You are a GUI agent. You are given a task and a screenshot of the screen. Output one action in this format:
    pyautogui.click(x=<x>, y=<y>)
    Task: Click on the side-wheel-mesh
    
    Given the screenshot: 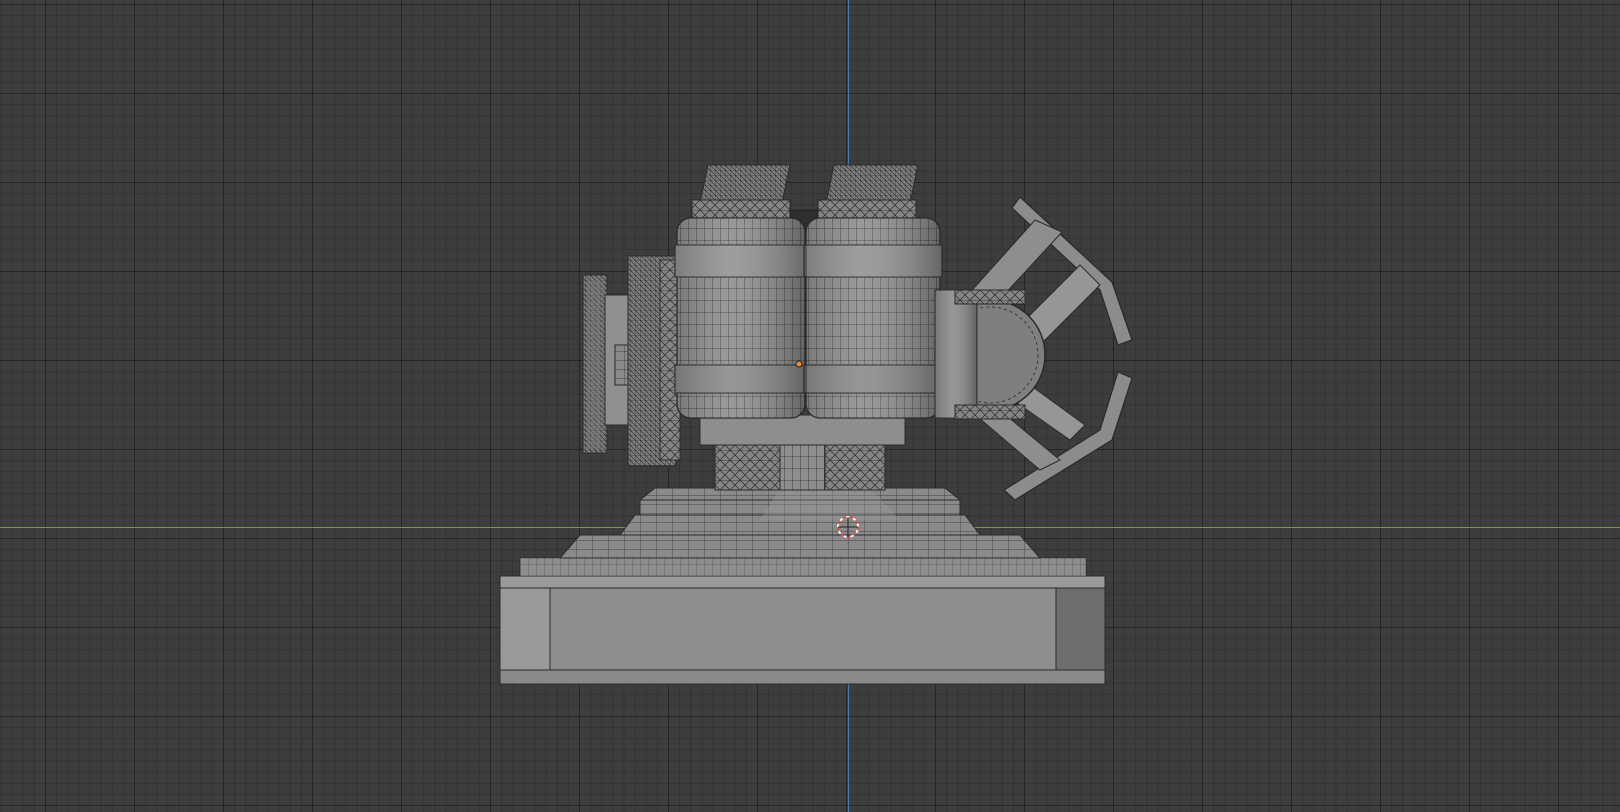 What is the action you would take?
    pyautogui.click(x=631, y=361)
    